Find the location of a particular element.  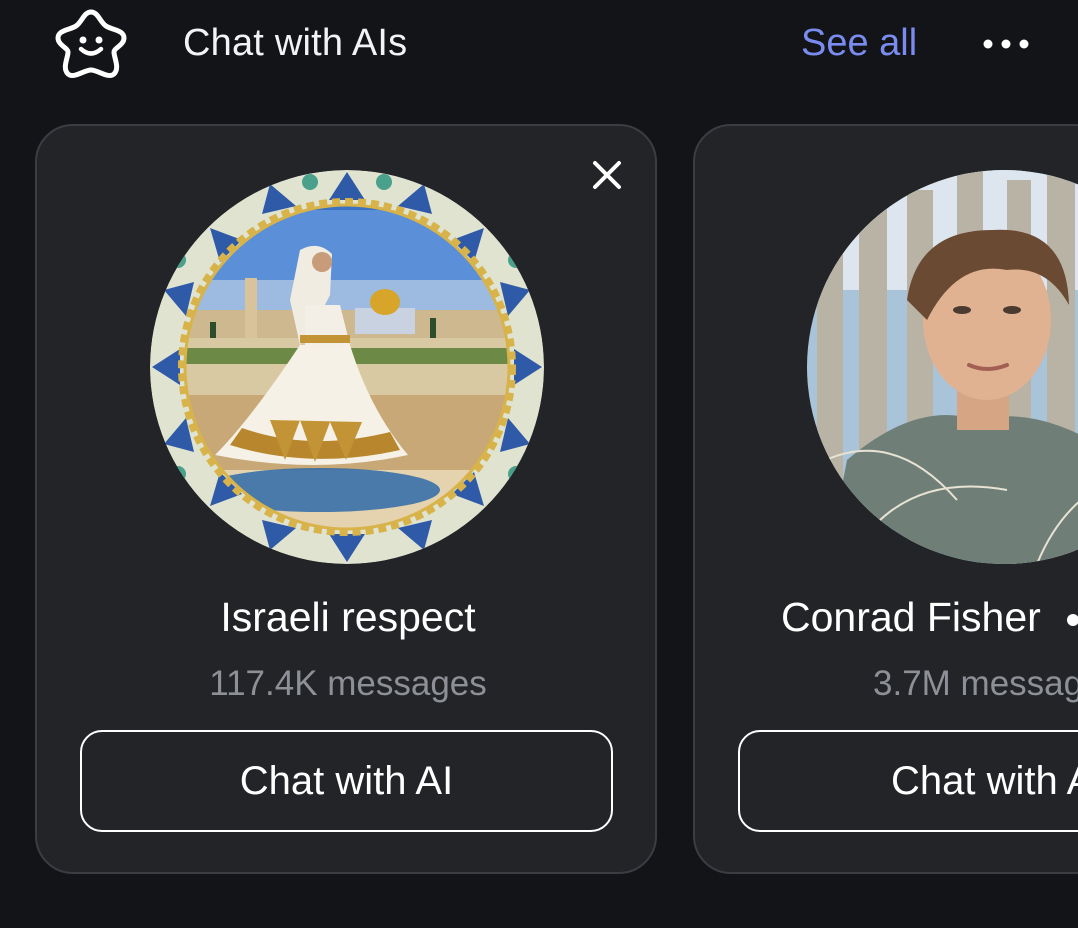

message-count: 117.4K messages is located at coordinates (348, 683).